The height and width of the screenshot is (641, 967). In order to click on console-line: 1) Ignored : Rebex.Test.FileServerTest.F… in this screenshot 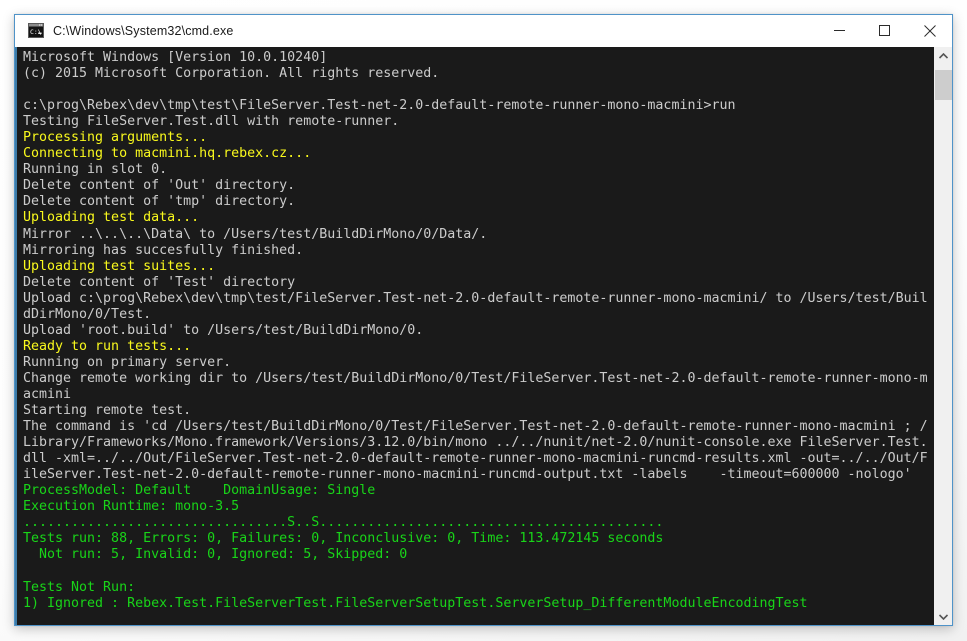, I will do `click(415, 603)`.